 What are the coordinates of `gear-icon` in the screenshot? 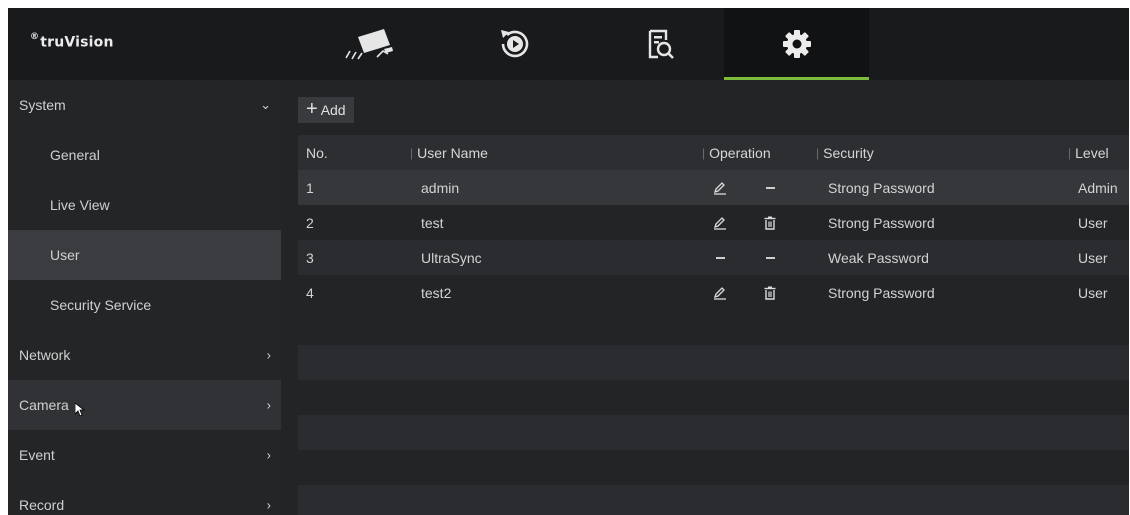 It's located at (796, 44).